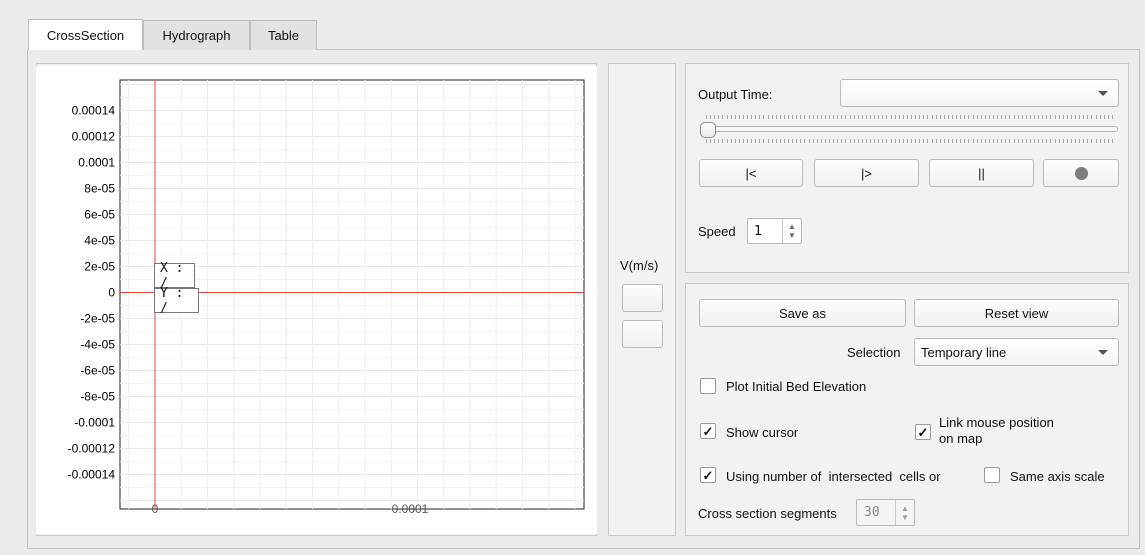  What do you see at coordinates (964, 352) in the screenshot?
I see `selection-value: Temporary line` at bounding box center [964, 352].